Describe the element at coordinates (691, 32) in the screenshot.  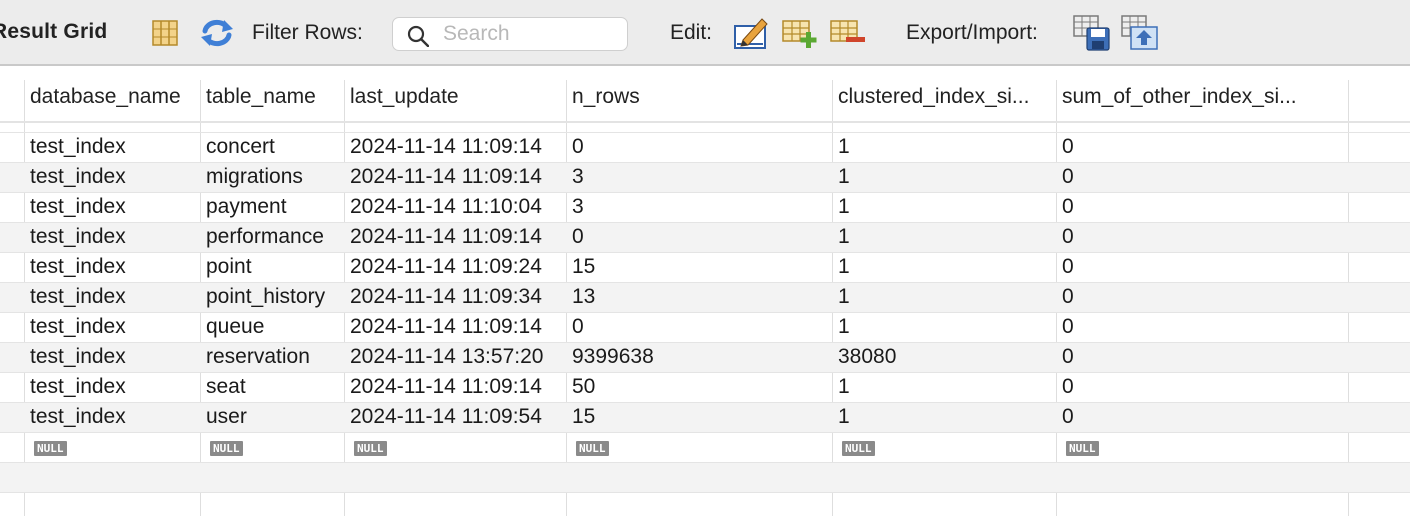
I see `edit-label: Edit:` at that location.